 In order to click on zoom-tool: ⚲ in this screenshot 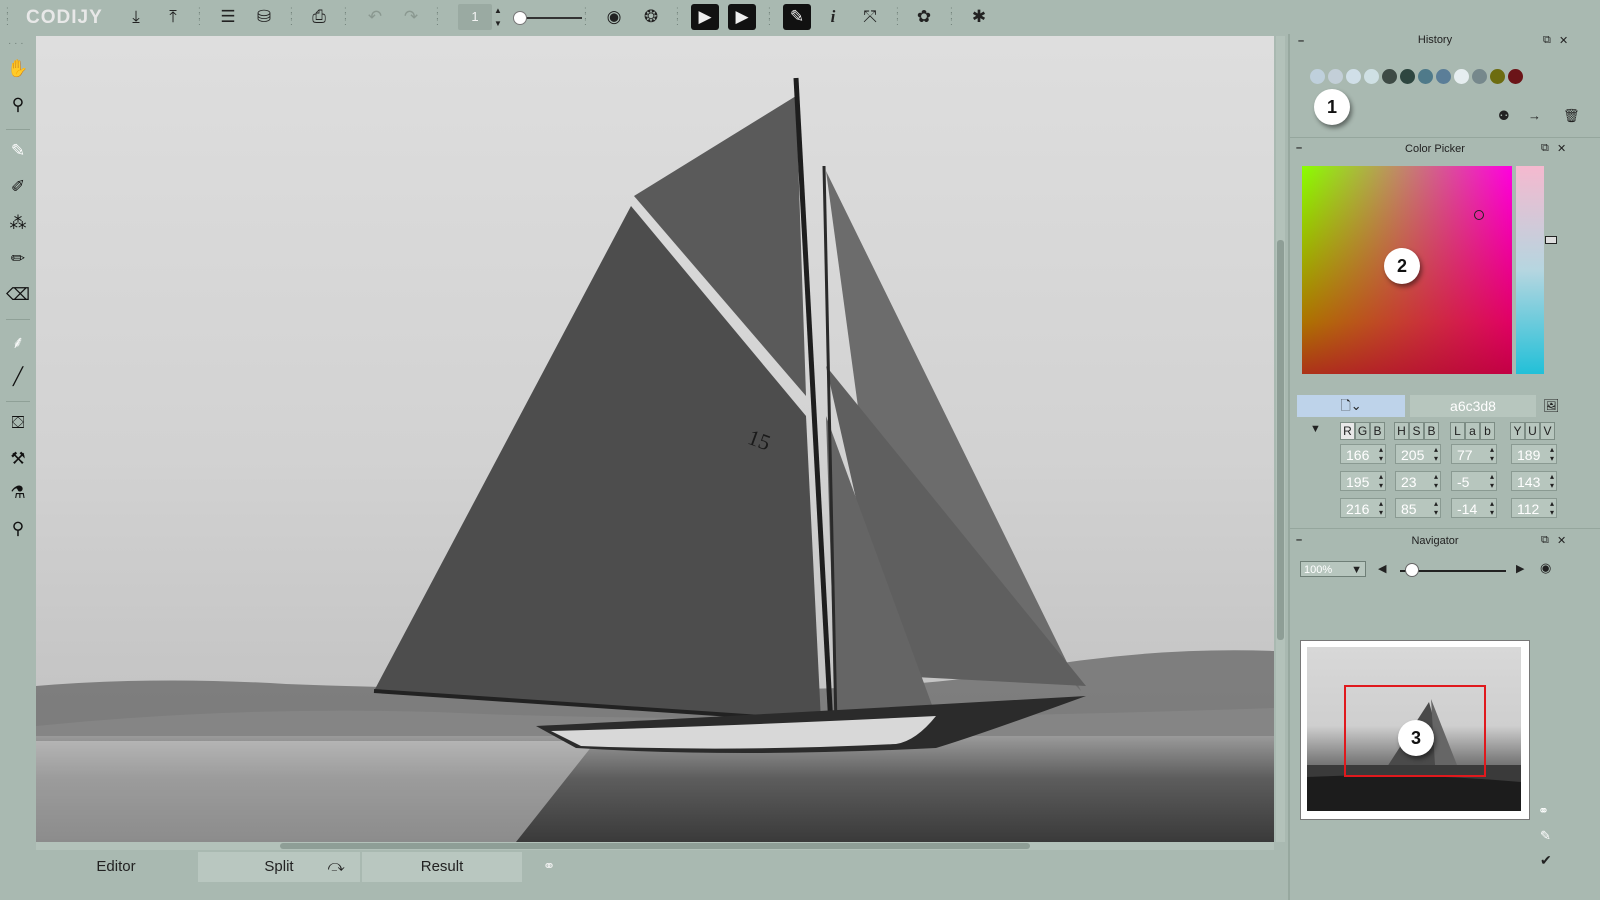, I will do `click(18, 105)`.